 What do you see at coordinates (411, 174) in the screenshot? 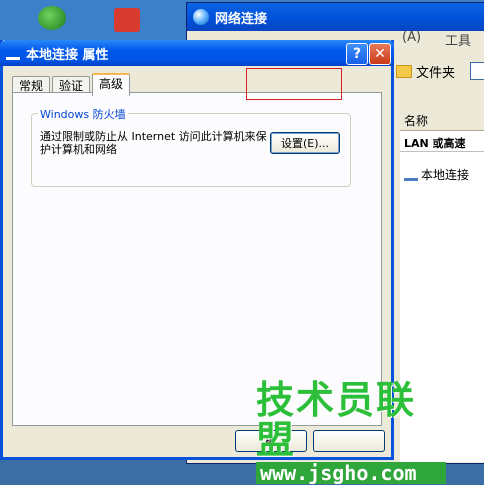
I see `network-connection-icon` at bounding box center [411, 174].